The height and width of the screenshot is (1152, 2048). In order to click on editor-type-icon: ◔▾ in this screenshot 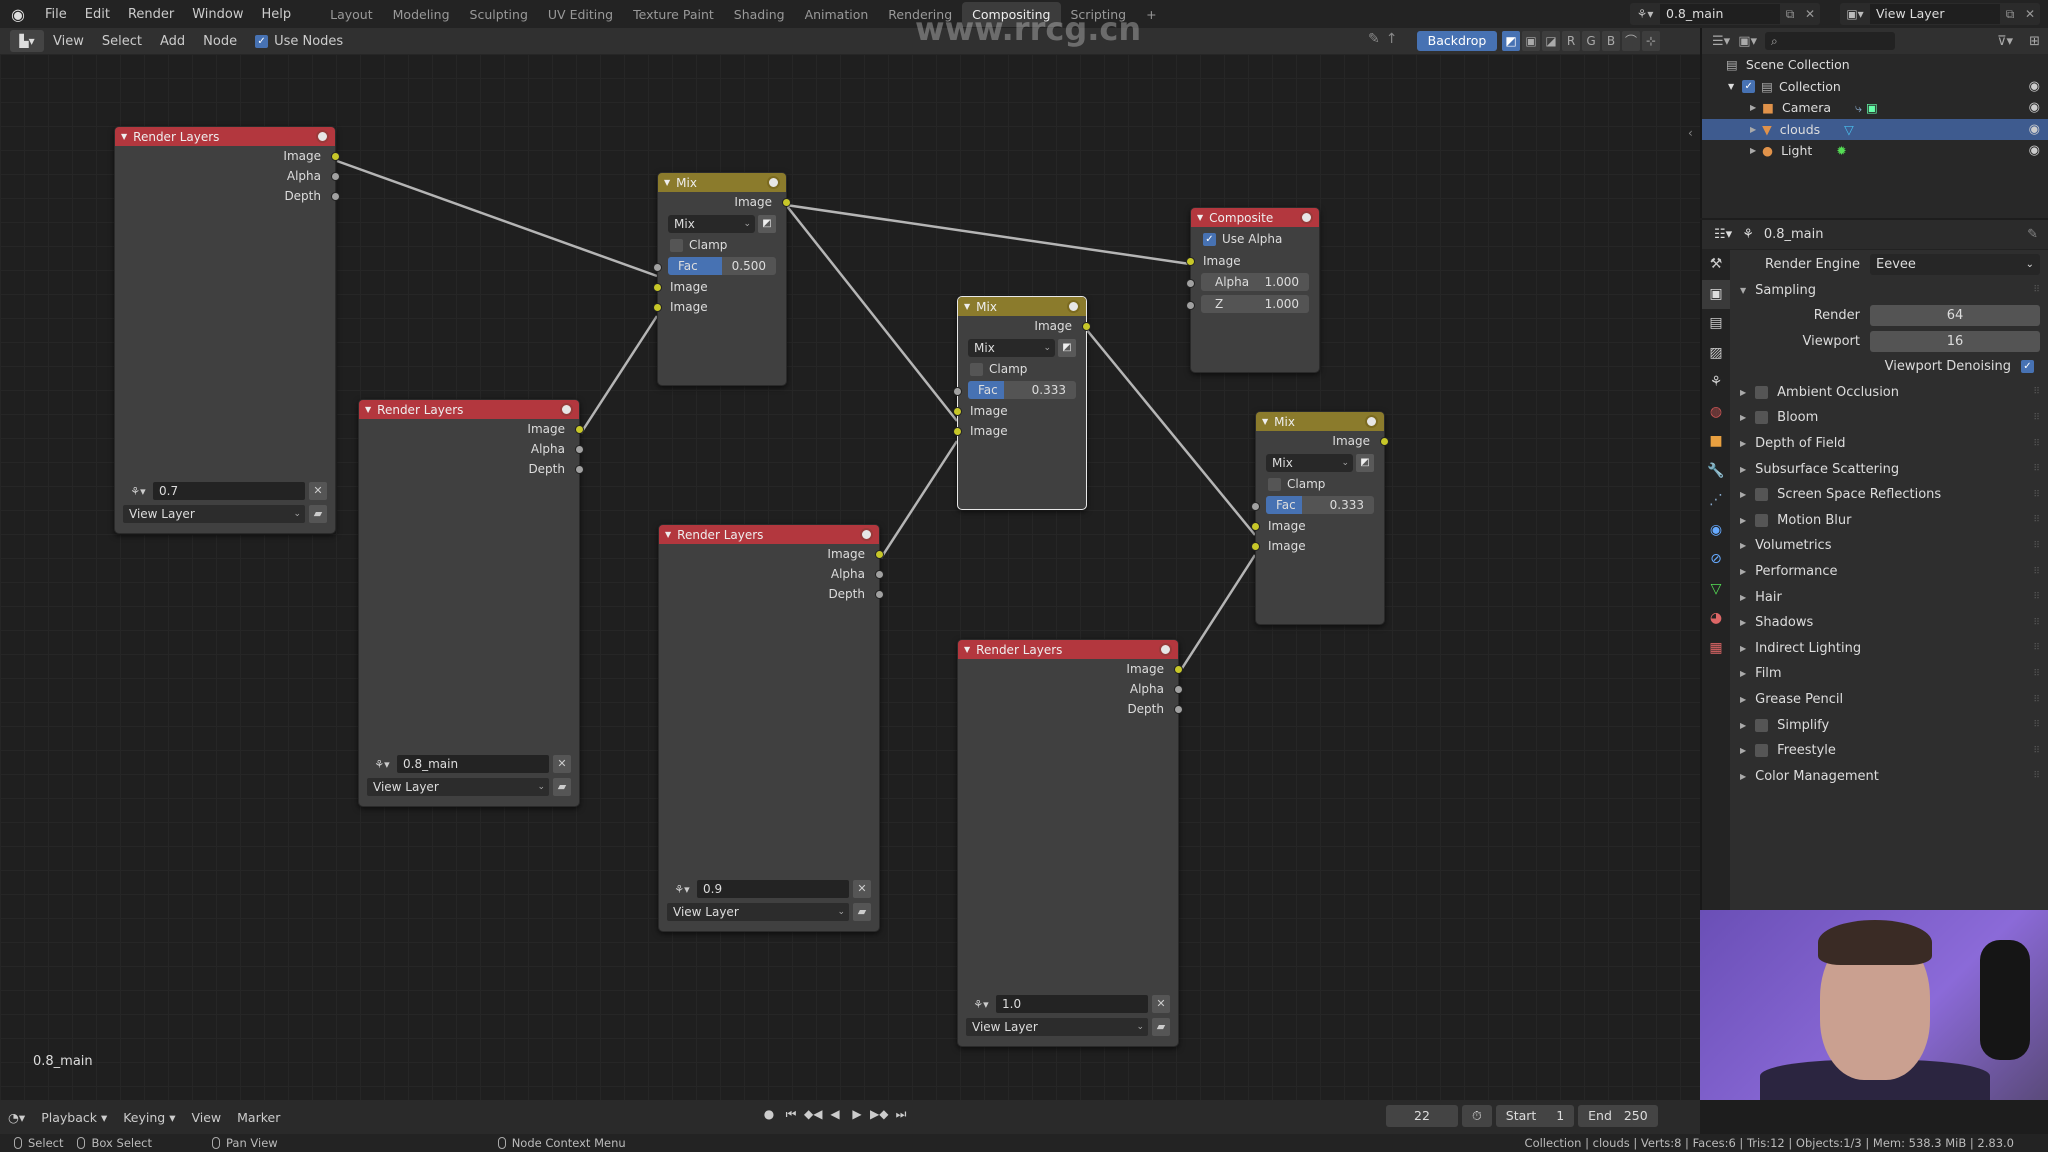, I will do `click(16, 1117)`.